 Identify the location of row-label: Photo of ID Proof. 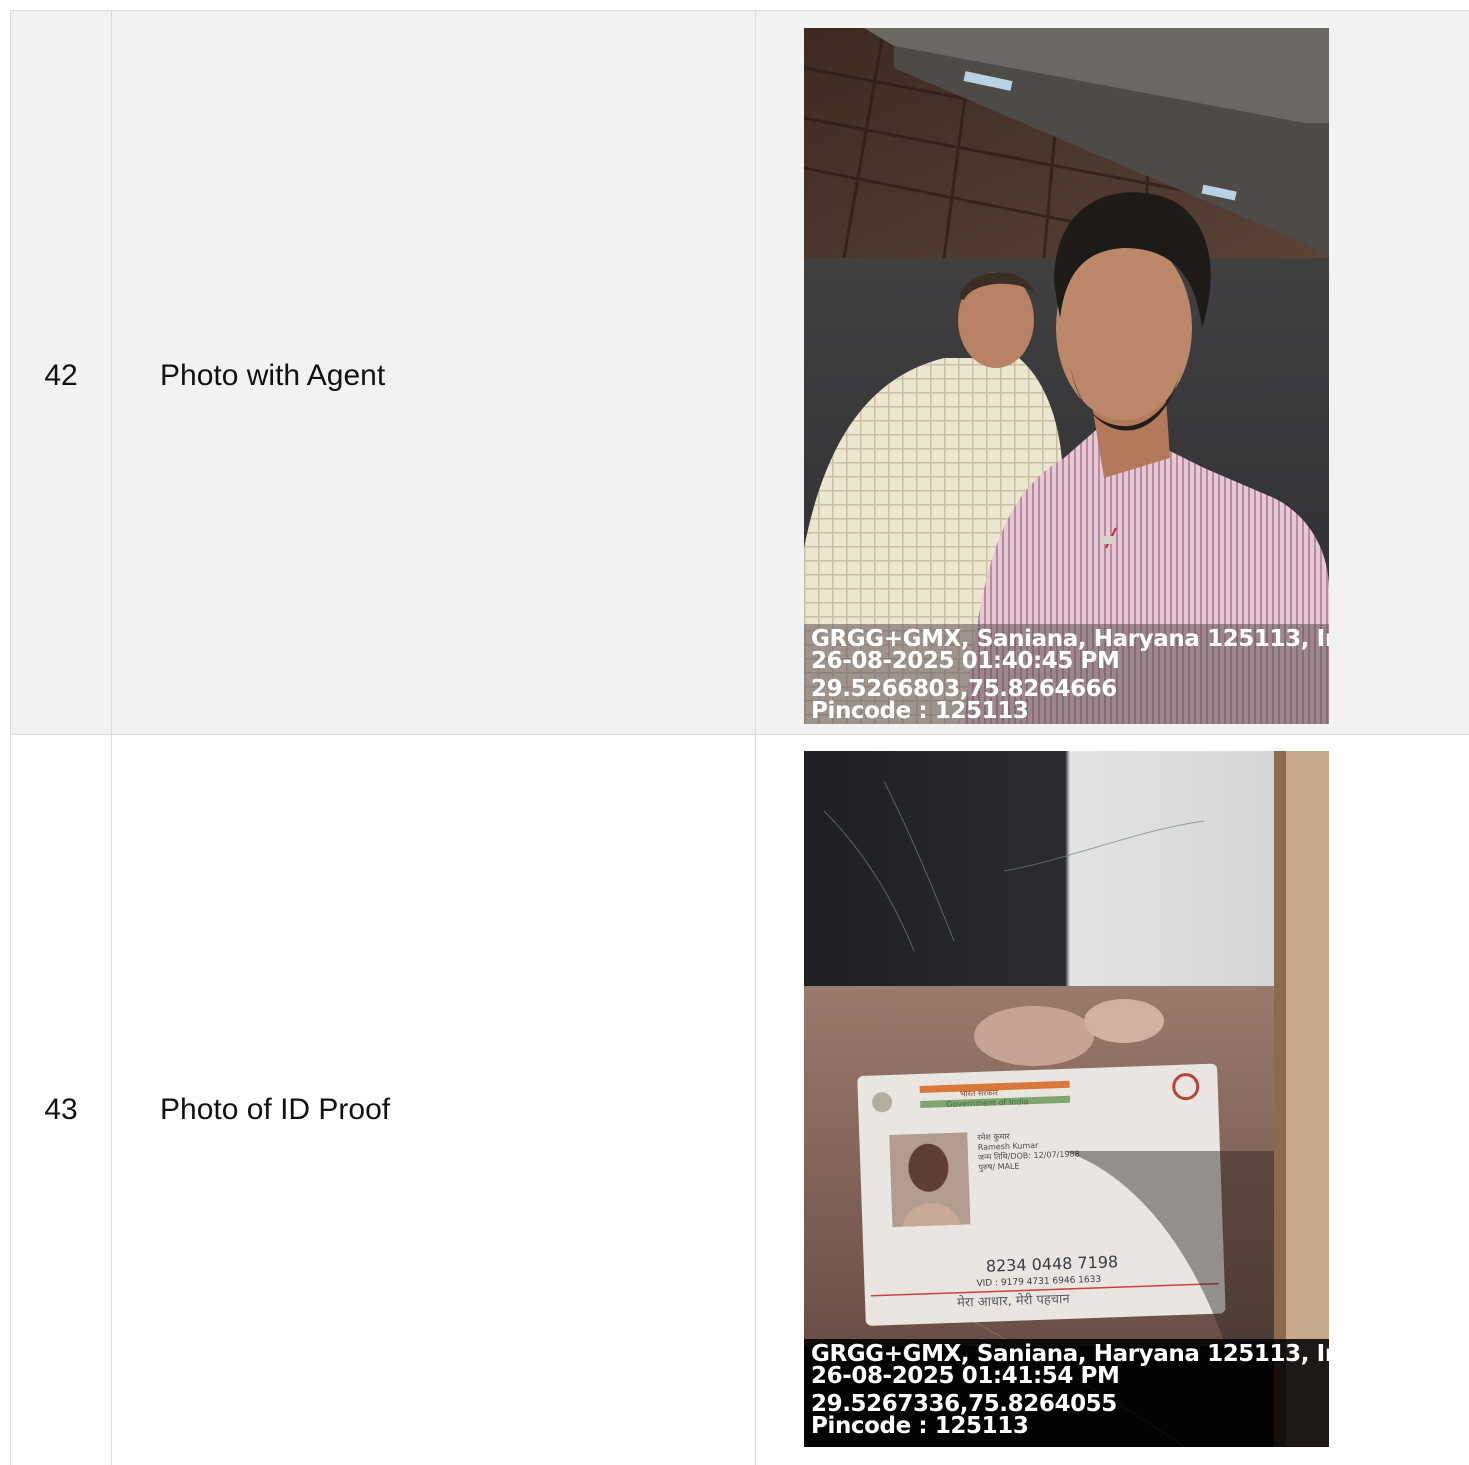
(275, 1109).